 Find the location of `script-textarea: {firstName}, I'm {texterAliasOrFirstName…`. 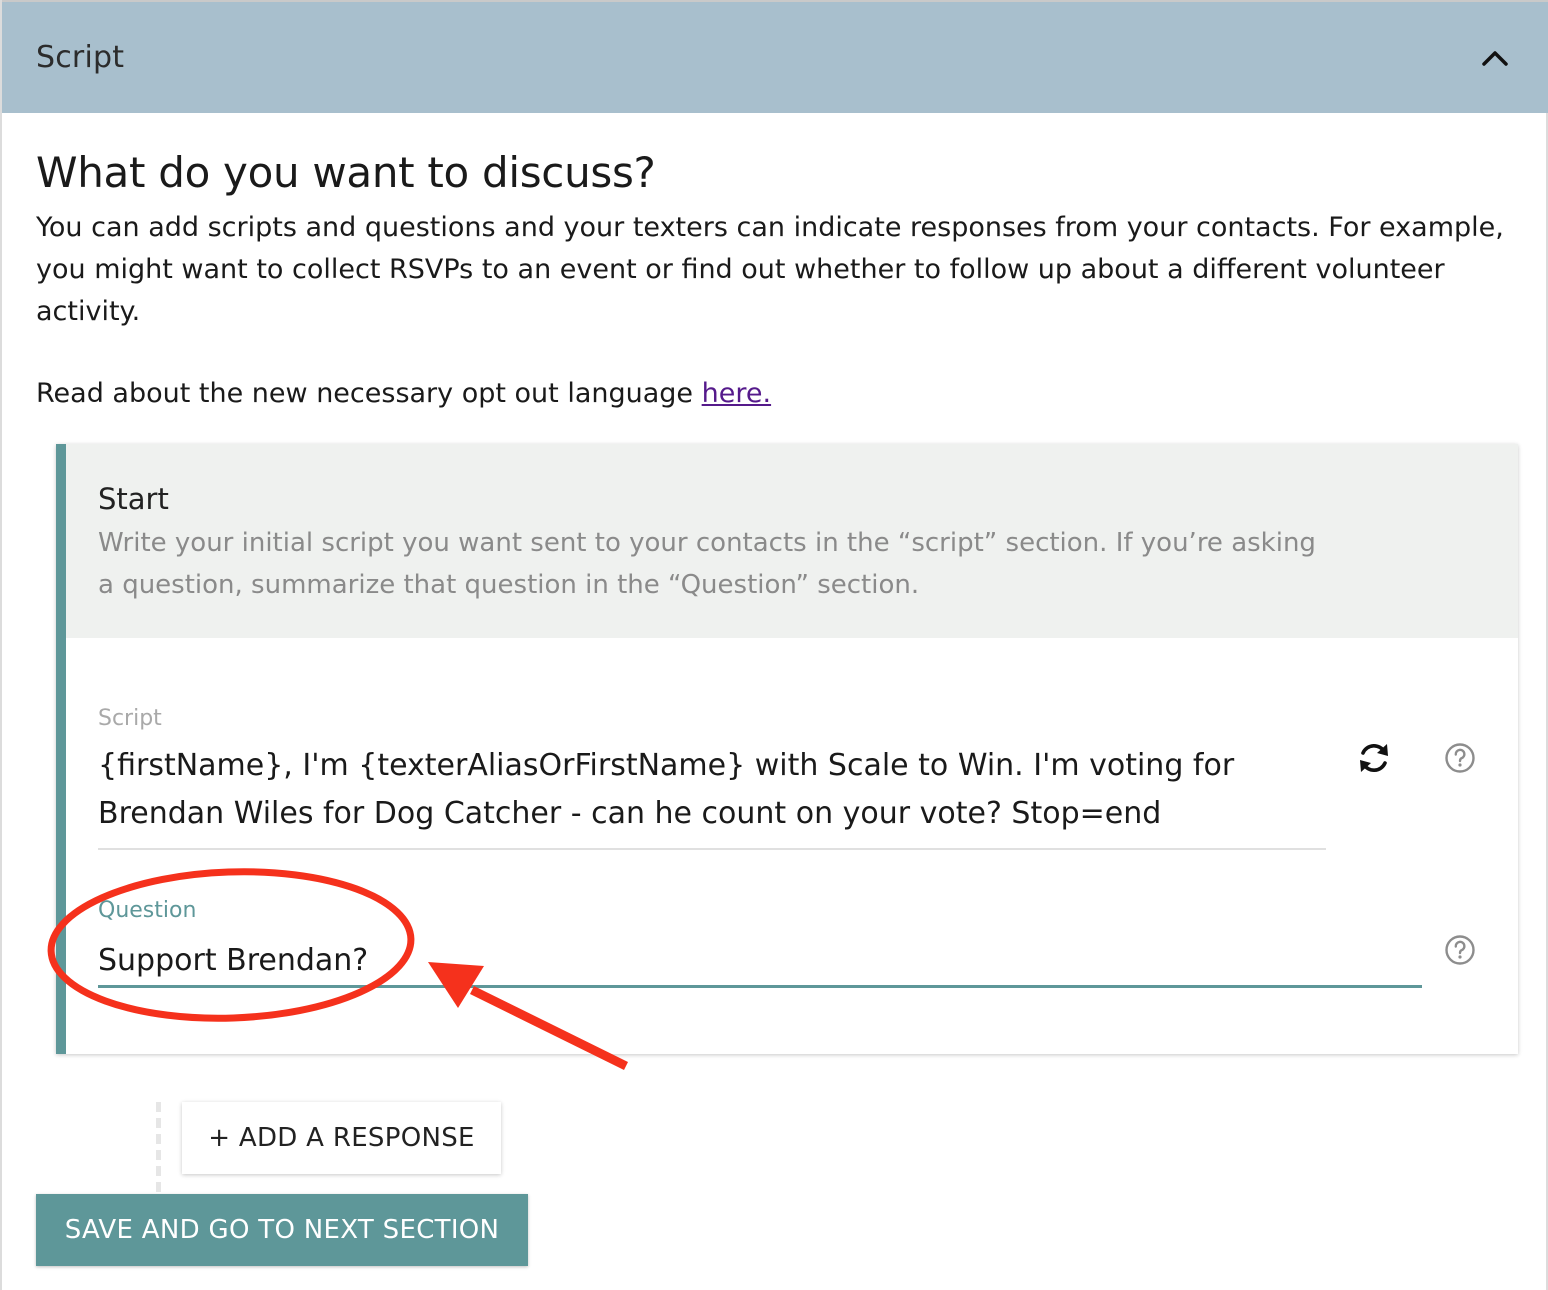

script-textarea: {firstName}, I'm {texterAliasOrFirstName… is located at coordinates (712, 796).